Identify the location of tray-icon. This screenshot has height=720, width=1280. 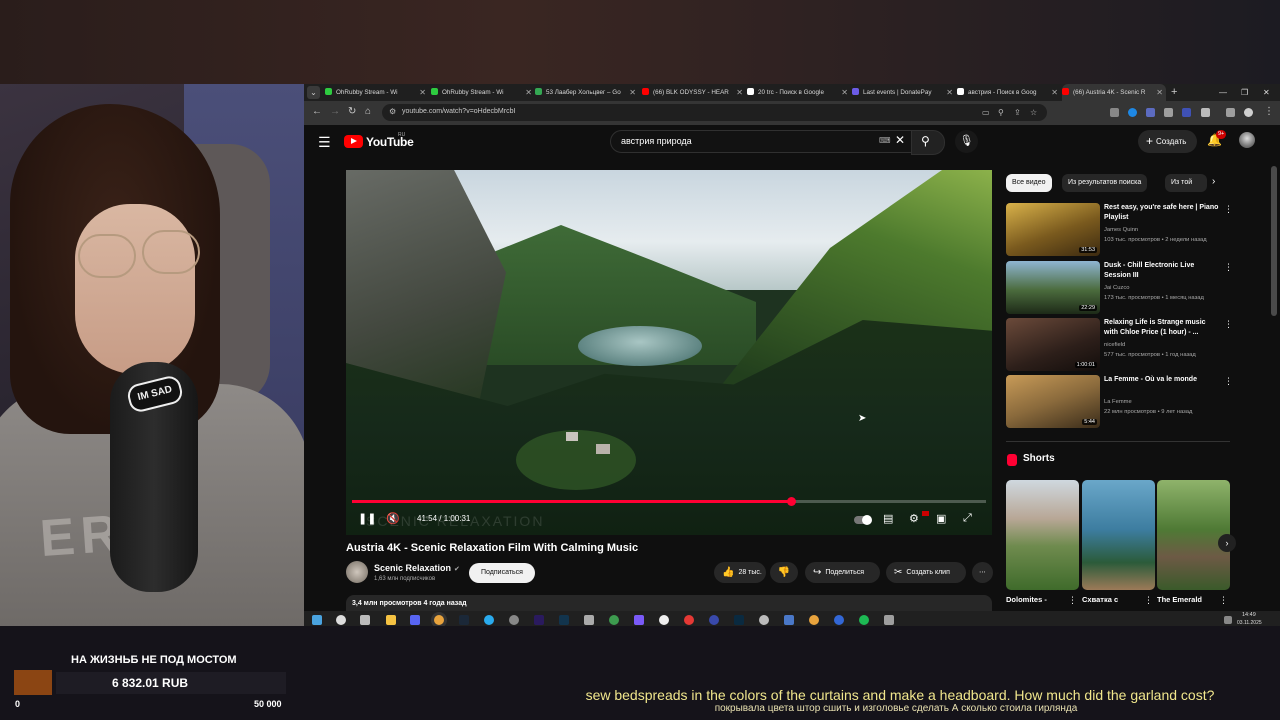
(1228, 620).